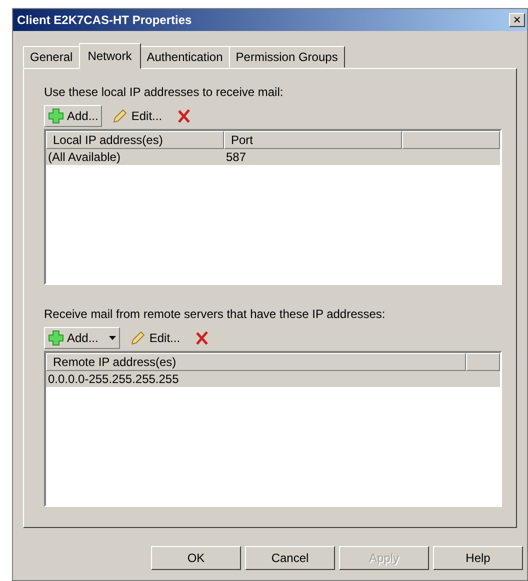  I want to click on dialog-button: Cancel, so click(290, 558).